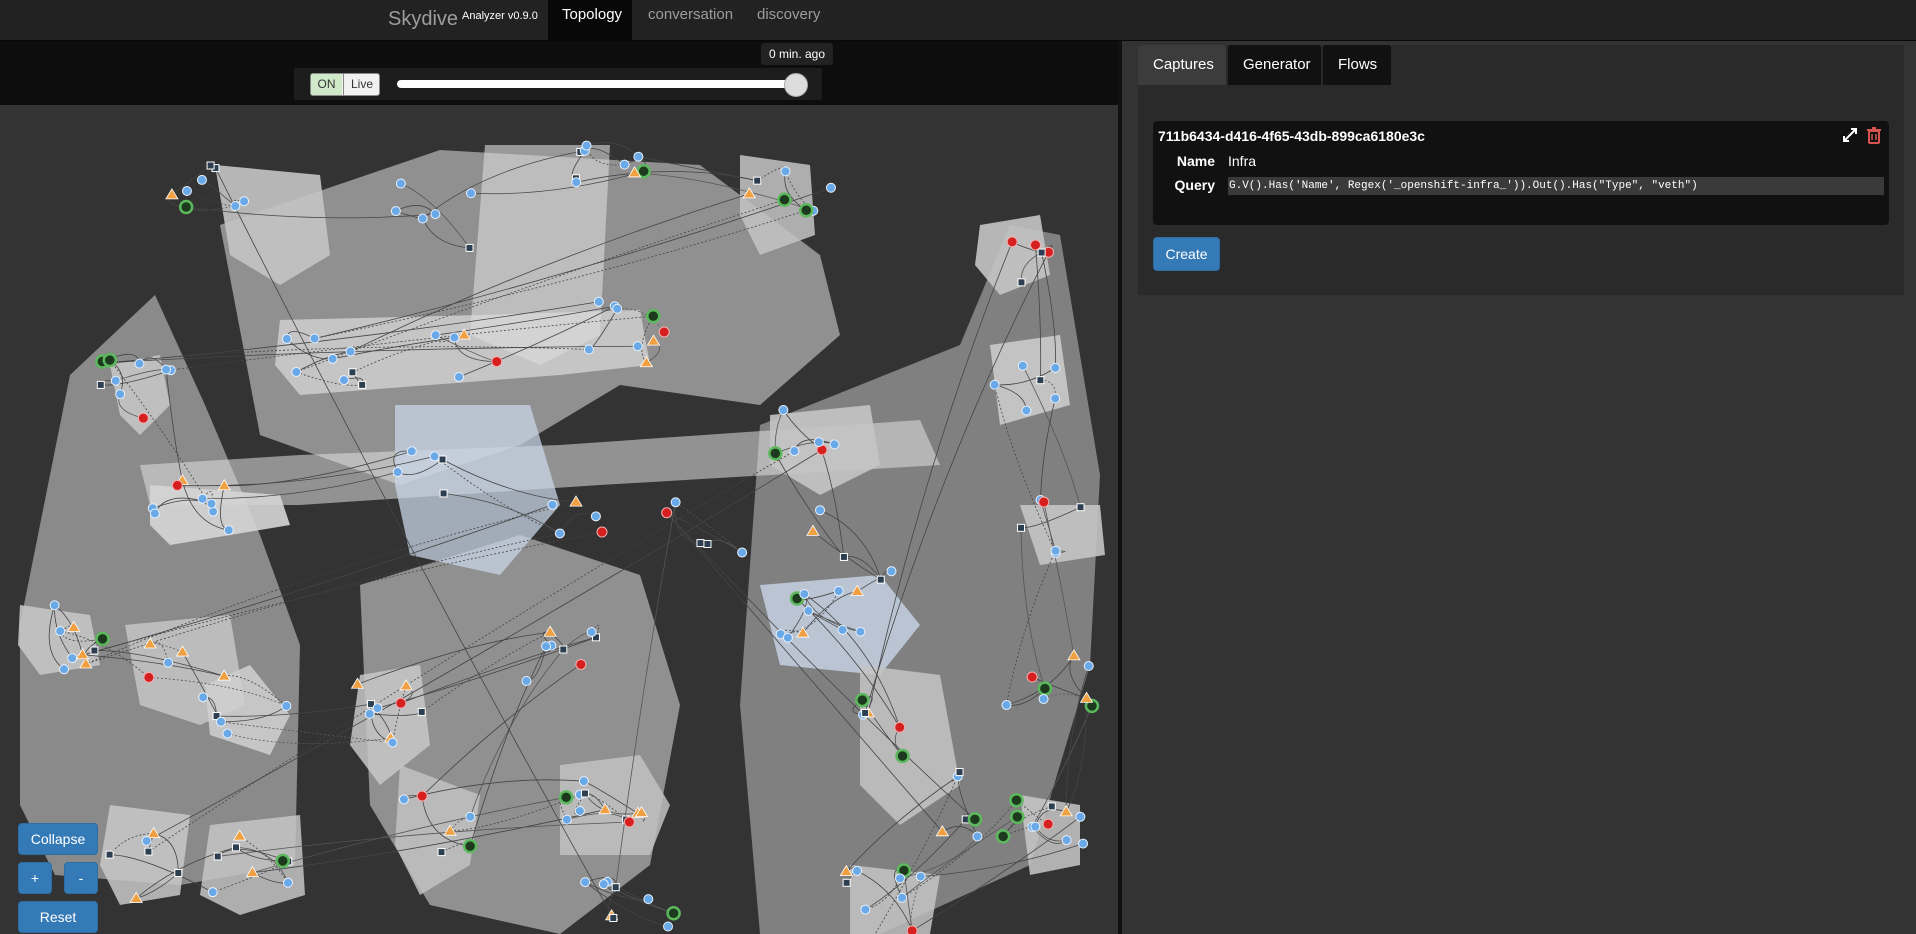 This screenshot has width=1916, height=934. What do you see at coordinates (597, 84) in the screenshot?
I see `timeline-slider-track` at bounding box center [597, 84].